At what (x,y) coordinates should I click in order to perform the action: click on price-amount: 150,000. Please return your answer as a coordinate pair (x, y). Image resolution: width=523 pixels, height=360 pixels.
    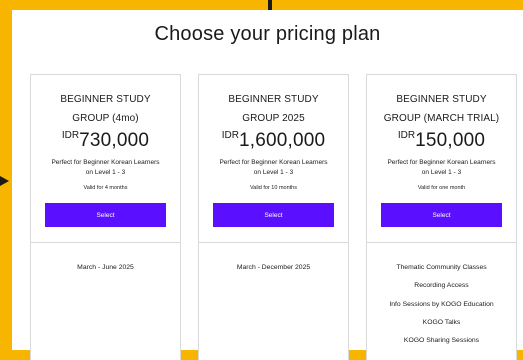
    Looking at the image, I should click on (450, 140).